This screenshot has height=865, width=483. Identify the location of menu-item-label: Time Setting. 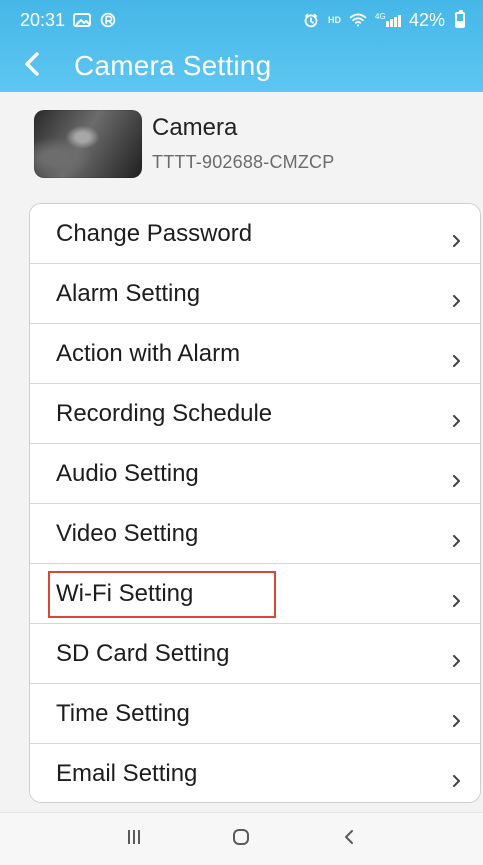
(123, 713).